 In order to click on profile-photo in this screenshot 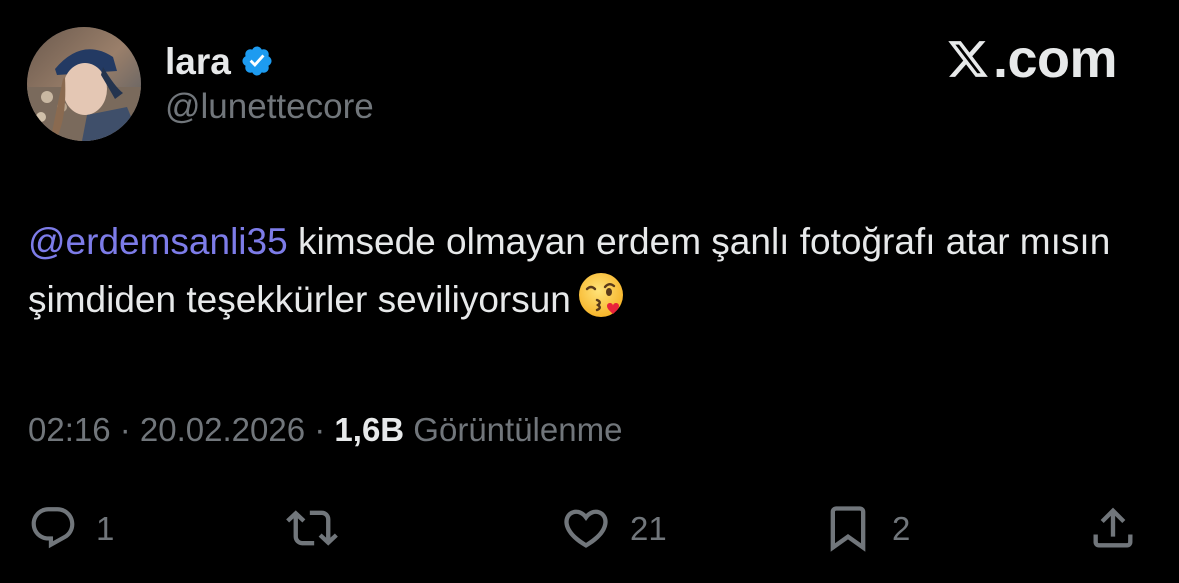, I will do `click(84, 84)`.